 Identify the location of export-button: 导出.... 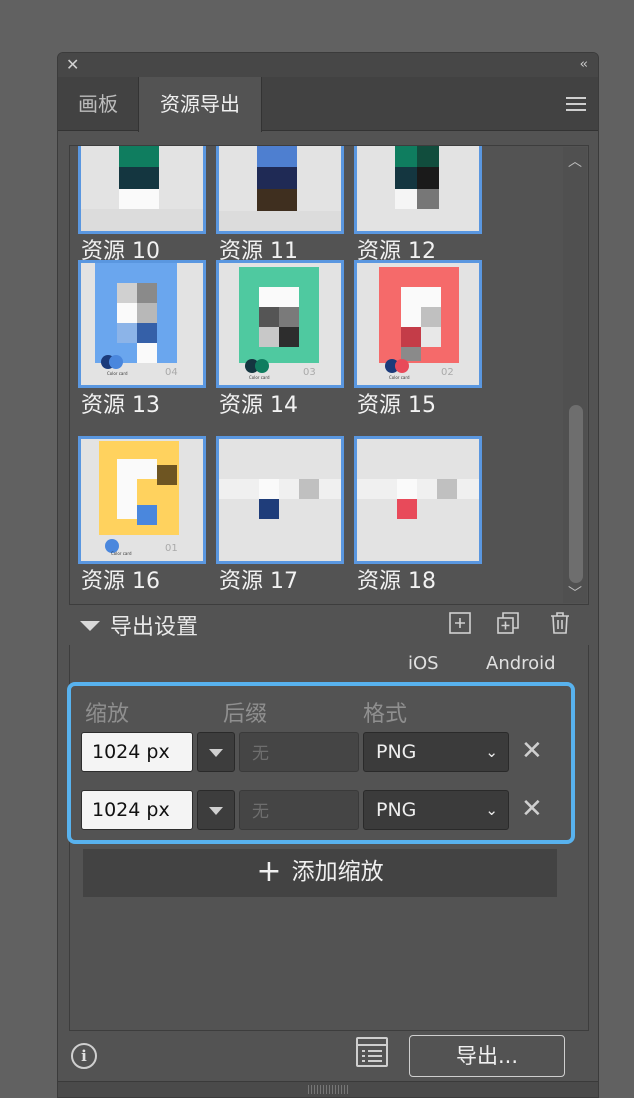
(487, 1056).